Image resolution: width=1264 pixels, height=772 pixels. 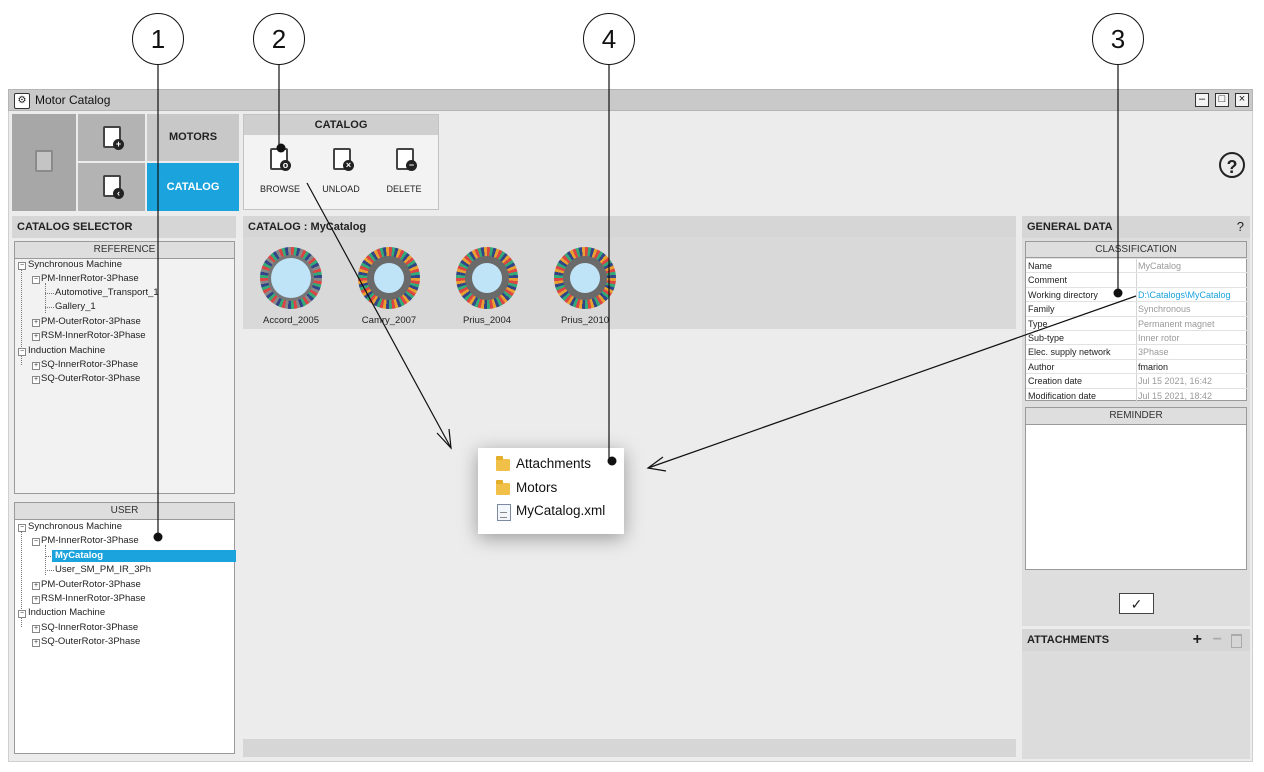 What do you see at coordinates (1136, 497) in the screenshot?
I see `reminder-textarea` at bounding box center [1136, 497].